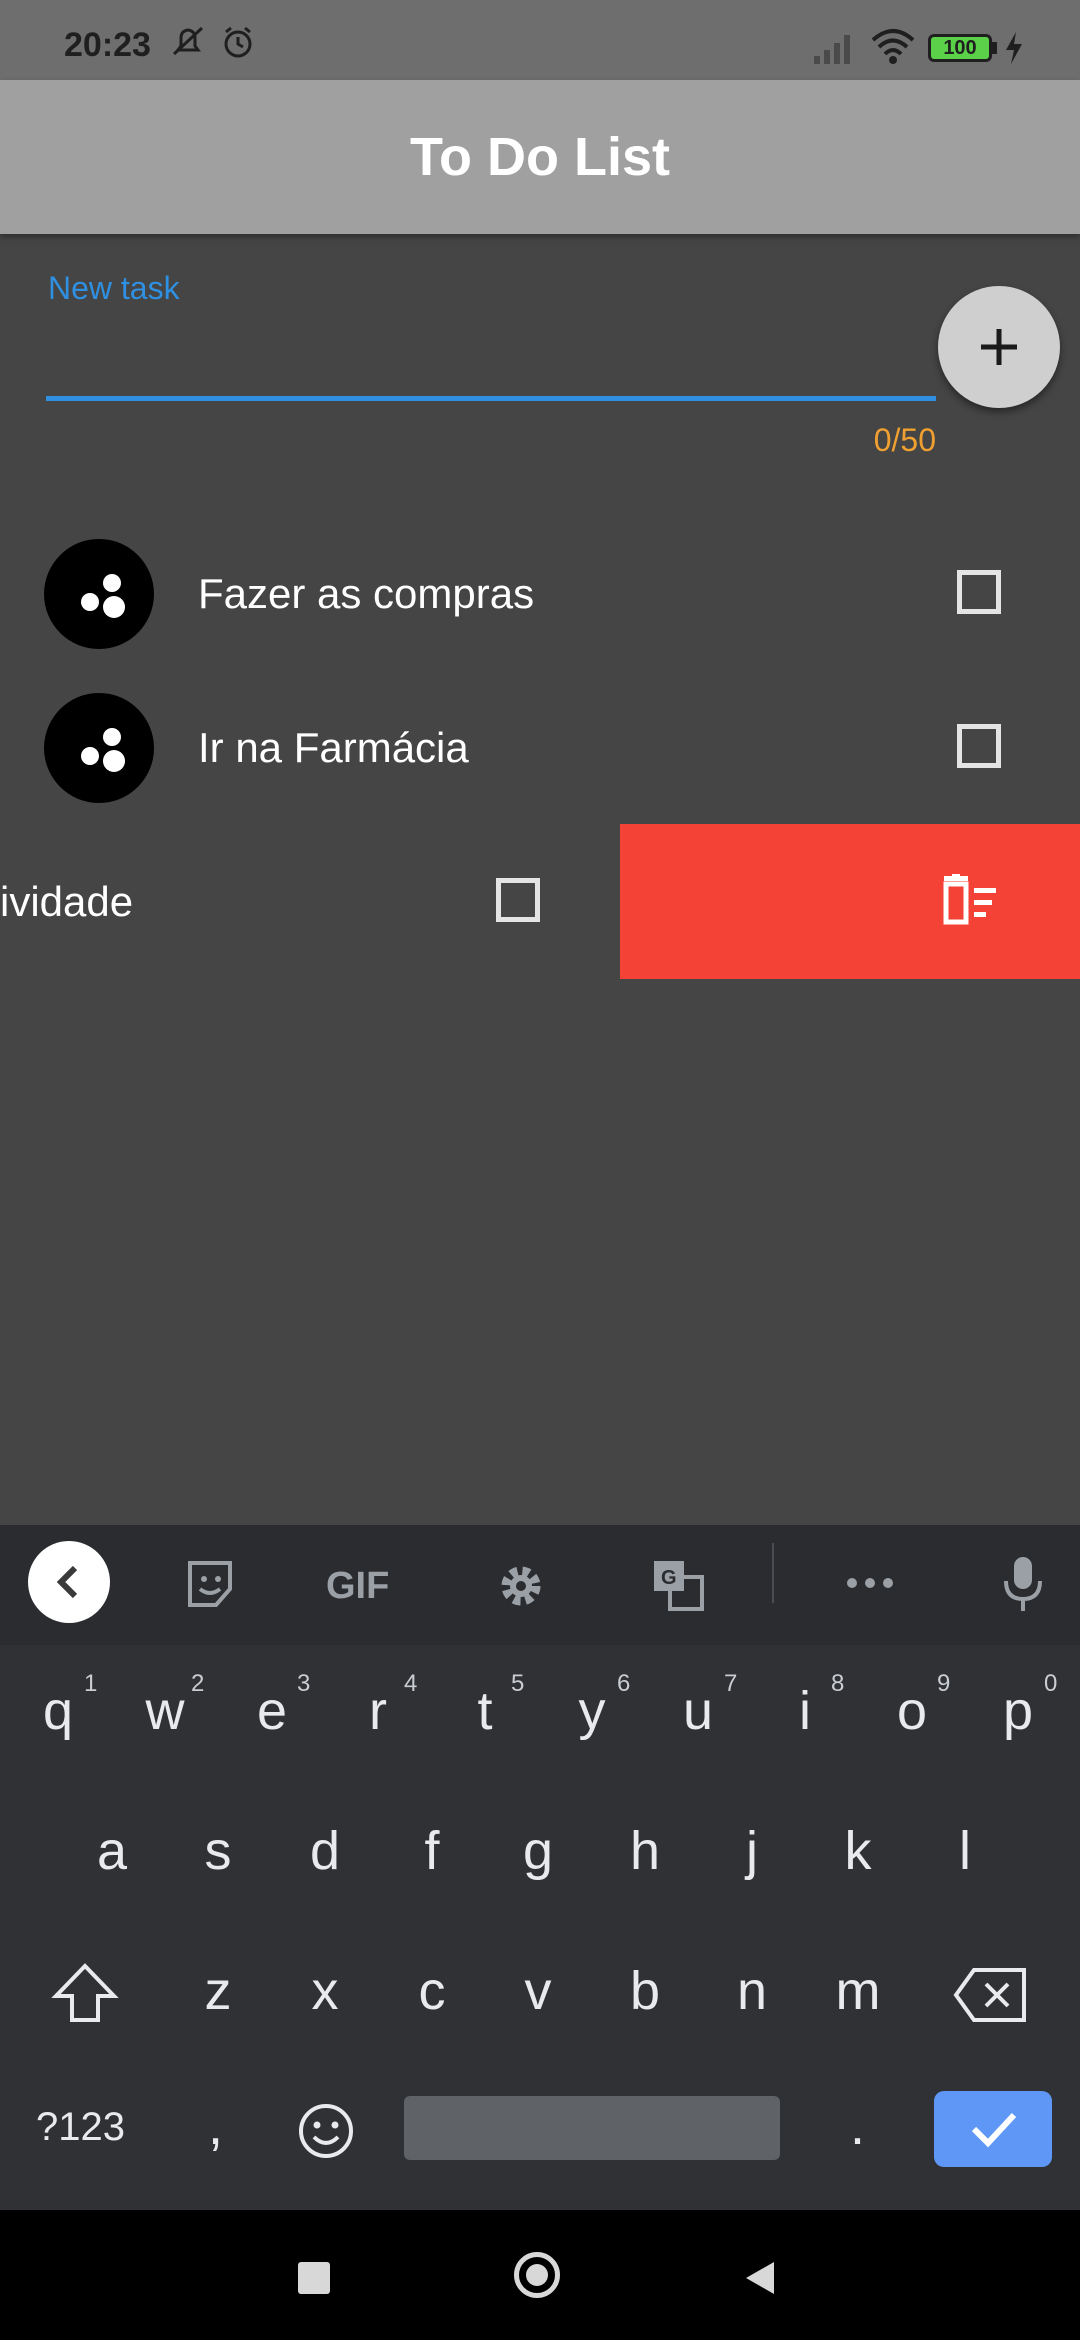 This screenshot has height=2340, width=1080. What do you see at coordinates (624, 1683) in the screenshot?
I see `key-hint: 6` at bounding box center [624, 1683].